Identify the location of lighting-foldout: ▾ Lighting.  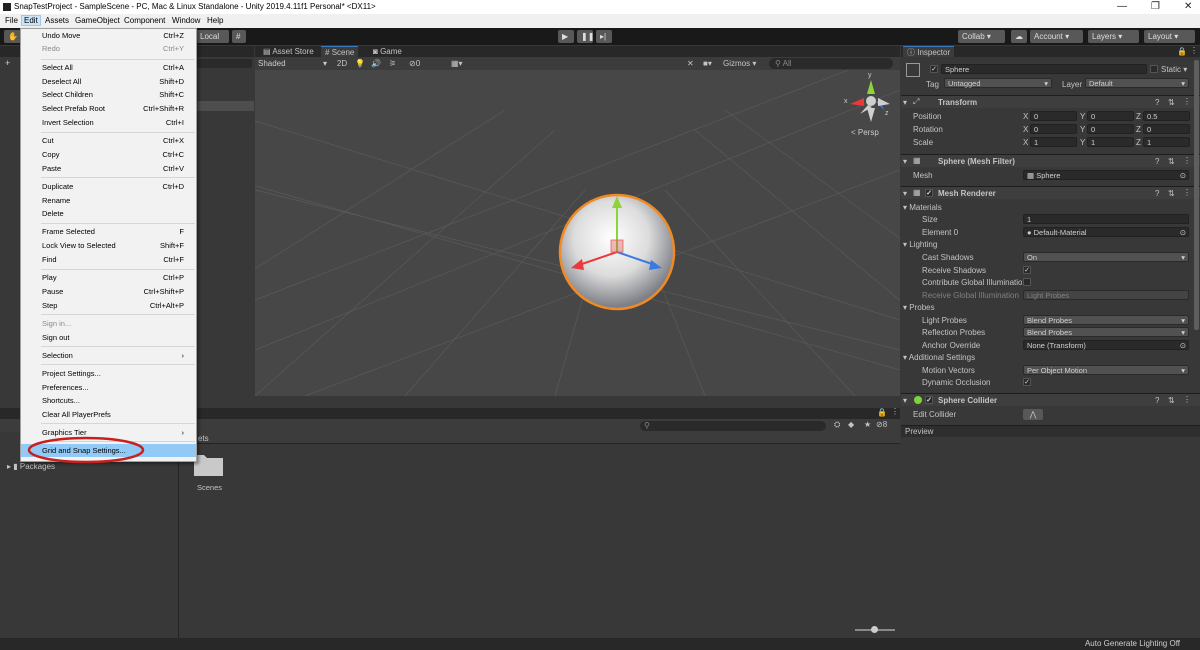
(1046, 245).